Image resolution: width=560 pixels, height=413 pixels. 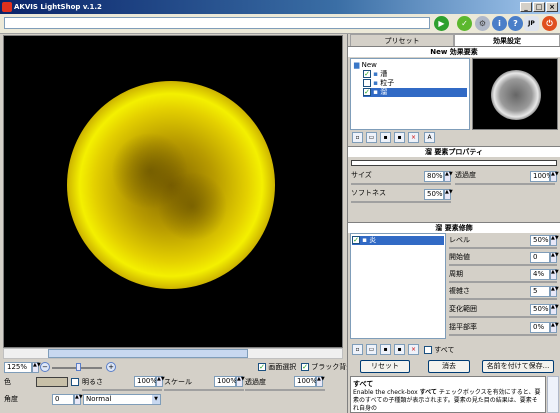 What do you see at coordinates (7, 7) in the screenshot?
I see `app-icon` at bounding box center [7, 7].